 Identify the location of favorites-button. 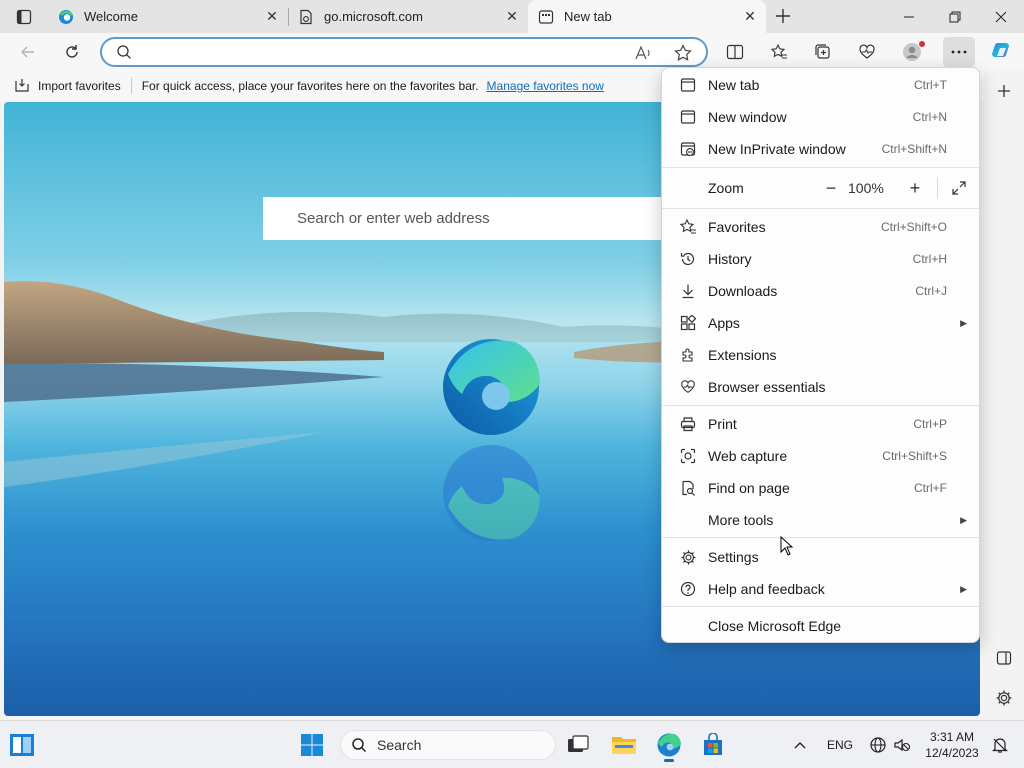
(779, 52).